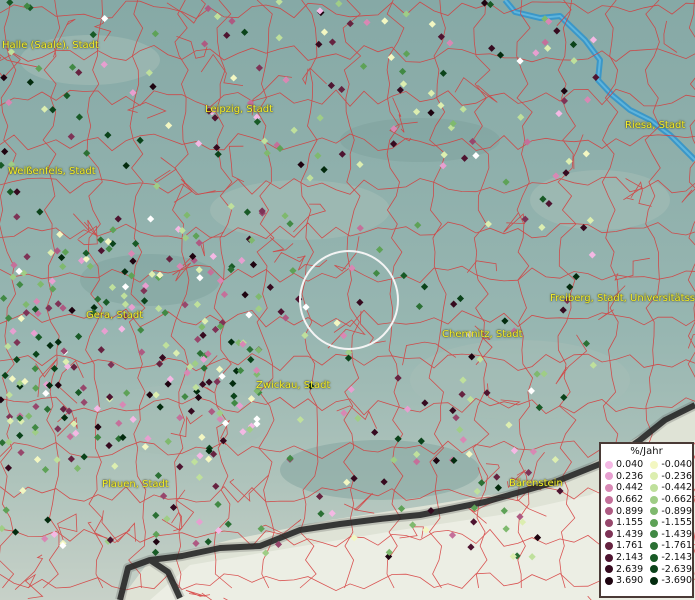 This screenshot has height=600, width=695. I want to click on legend-value: 0.662, so click(630, 500).